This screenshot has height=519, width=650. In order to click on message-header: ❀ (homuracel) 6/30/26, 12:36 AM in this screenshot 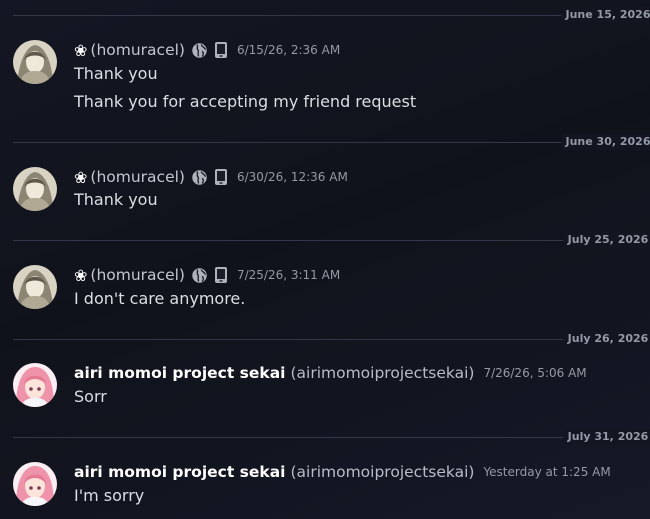, I will do `click(211, 177)`.